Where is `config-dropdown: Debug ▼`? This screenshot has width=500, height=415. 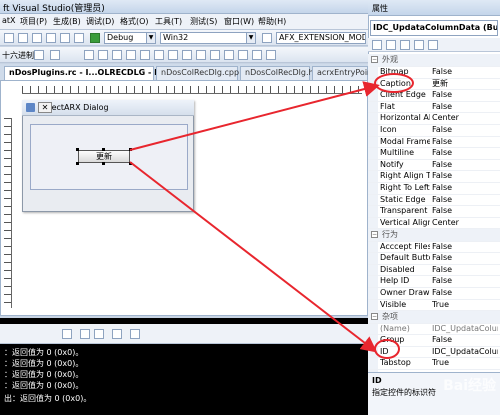
config-dropdown: Debug ▼ is located at coordinates (130, 38).